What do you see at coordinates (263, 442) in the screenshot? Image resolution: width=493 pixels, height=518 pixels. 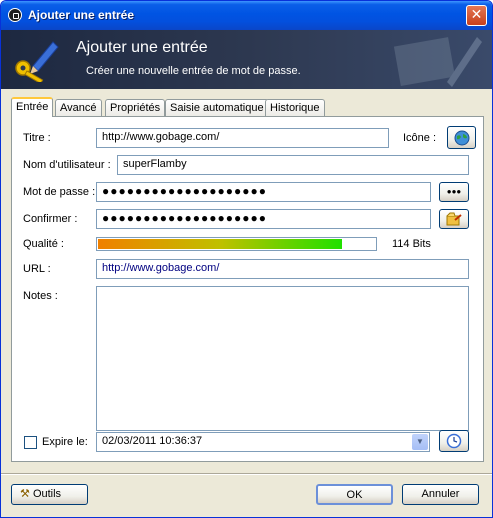 I see `expiry-date-picker: 02/03/2011 10:36:37 ▼` at bounding box center [263, 442].